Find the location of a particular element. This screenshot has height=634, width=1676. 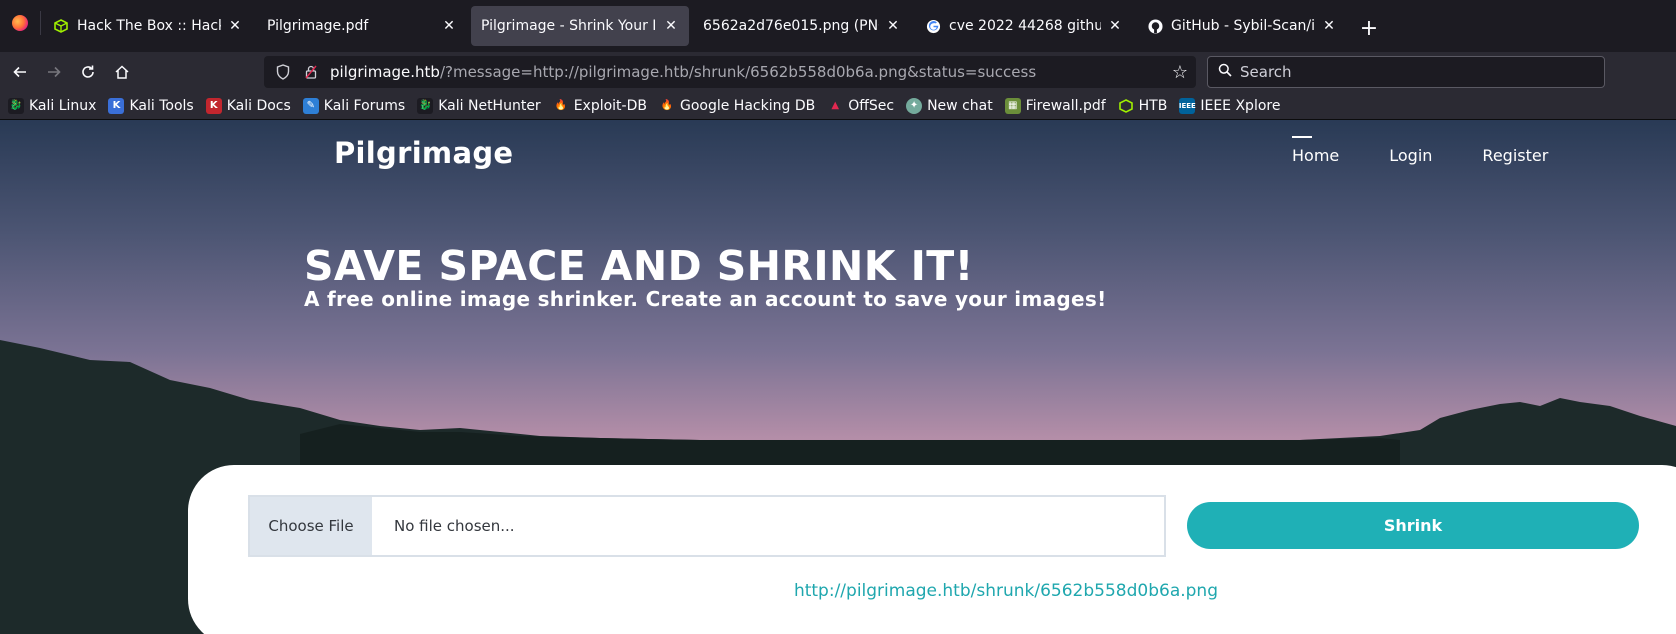

bookmark-new-chat: ✦ New chat is located at coordinates (949, 105).